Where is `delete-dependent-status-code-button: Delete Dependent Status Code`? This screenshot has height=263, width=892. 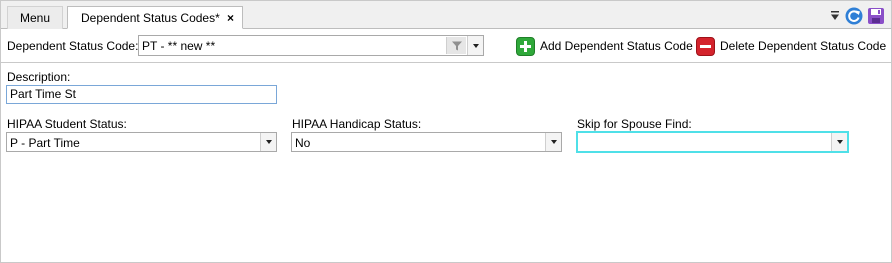 delete-dependent-status-code-button: Delete Dependent Status Code is located at coordinates (791, 46).